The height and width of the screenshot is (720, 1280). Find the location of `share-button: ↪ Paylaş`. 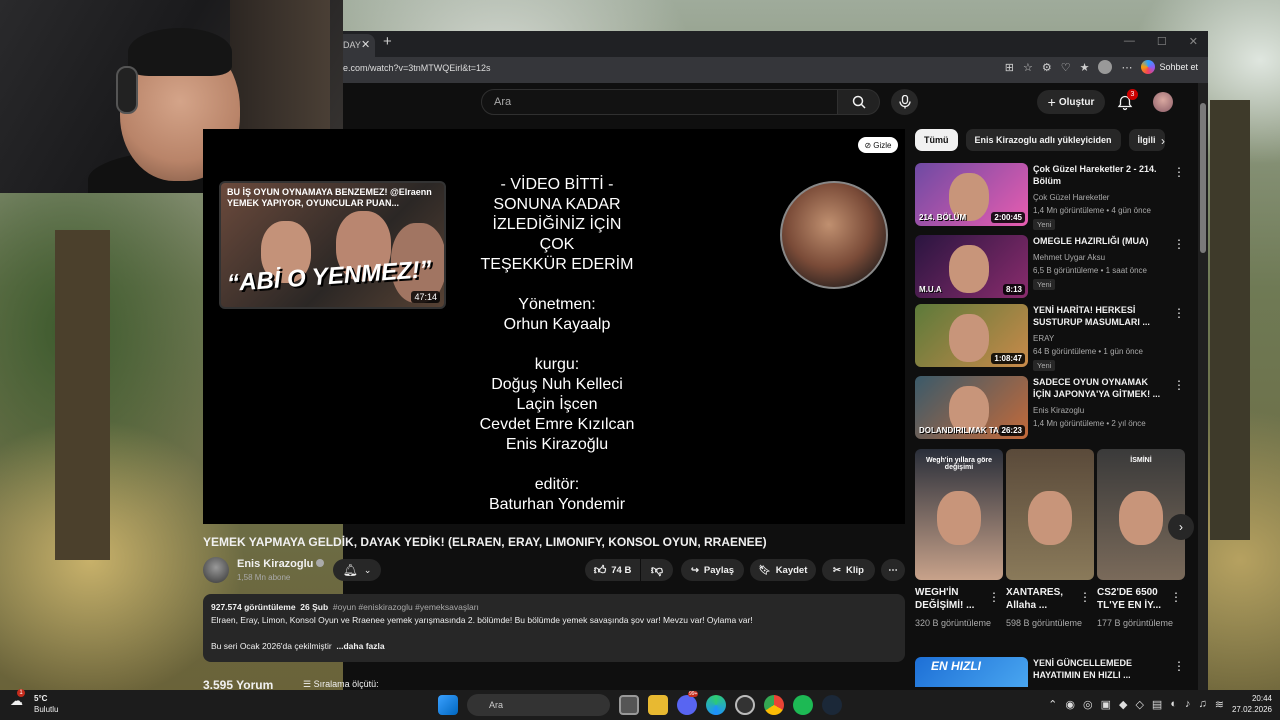

share-button: ↪ Paylaş is located at coordinates (712, 570).